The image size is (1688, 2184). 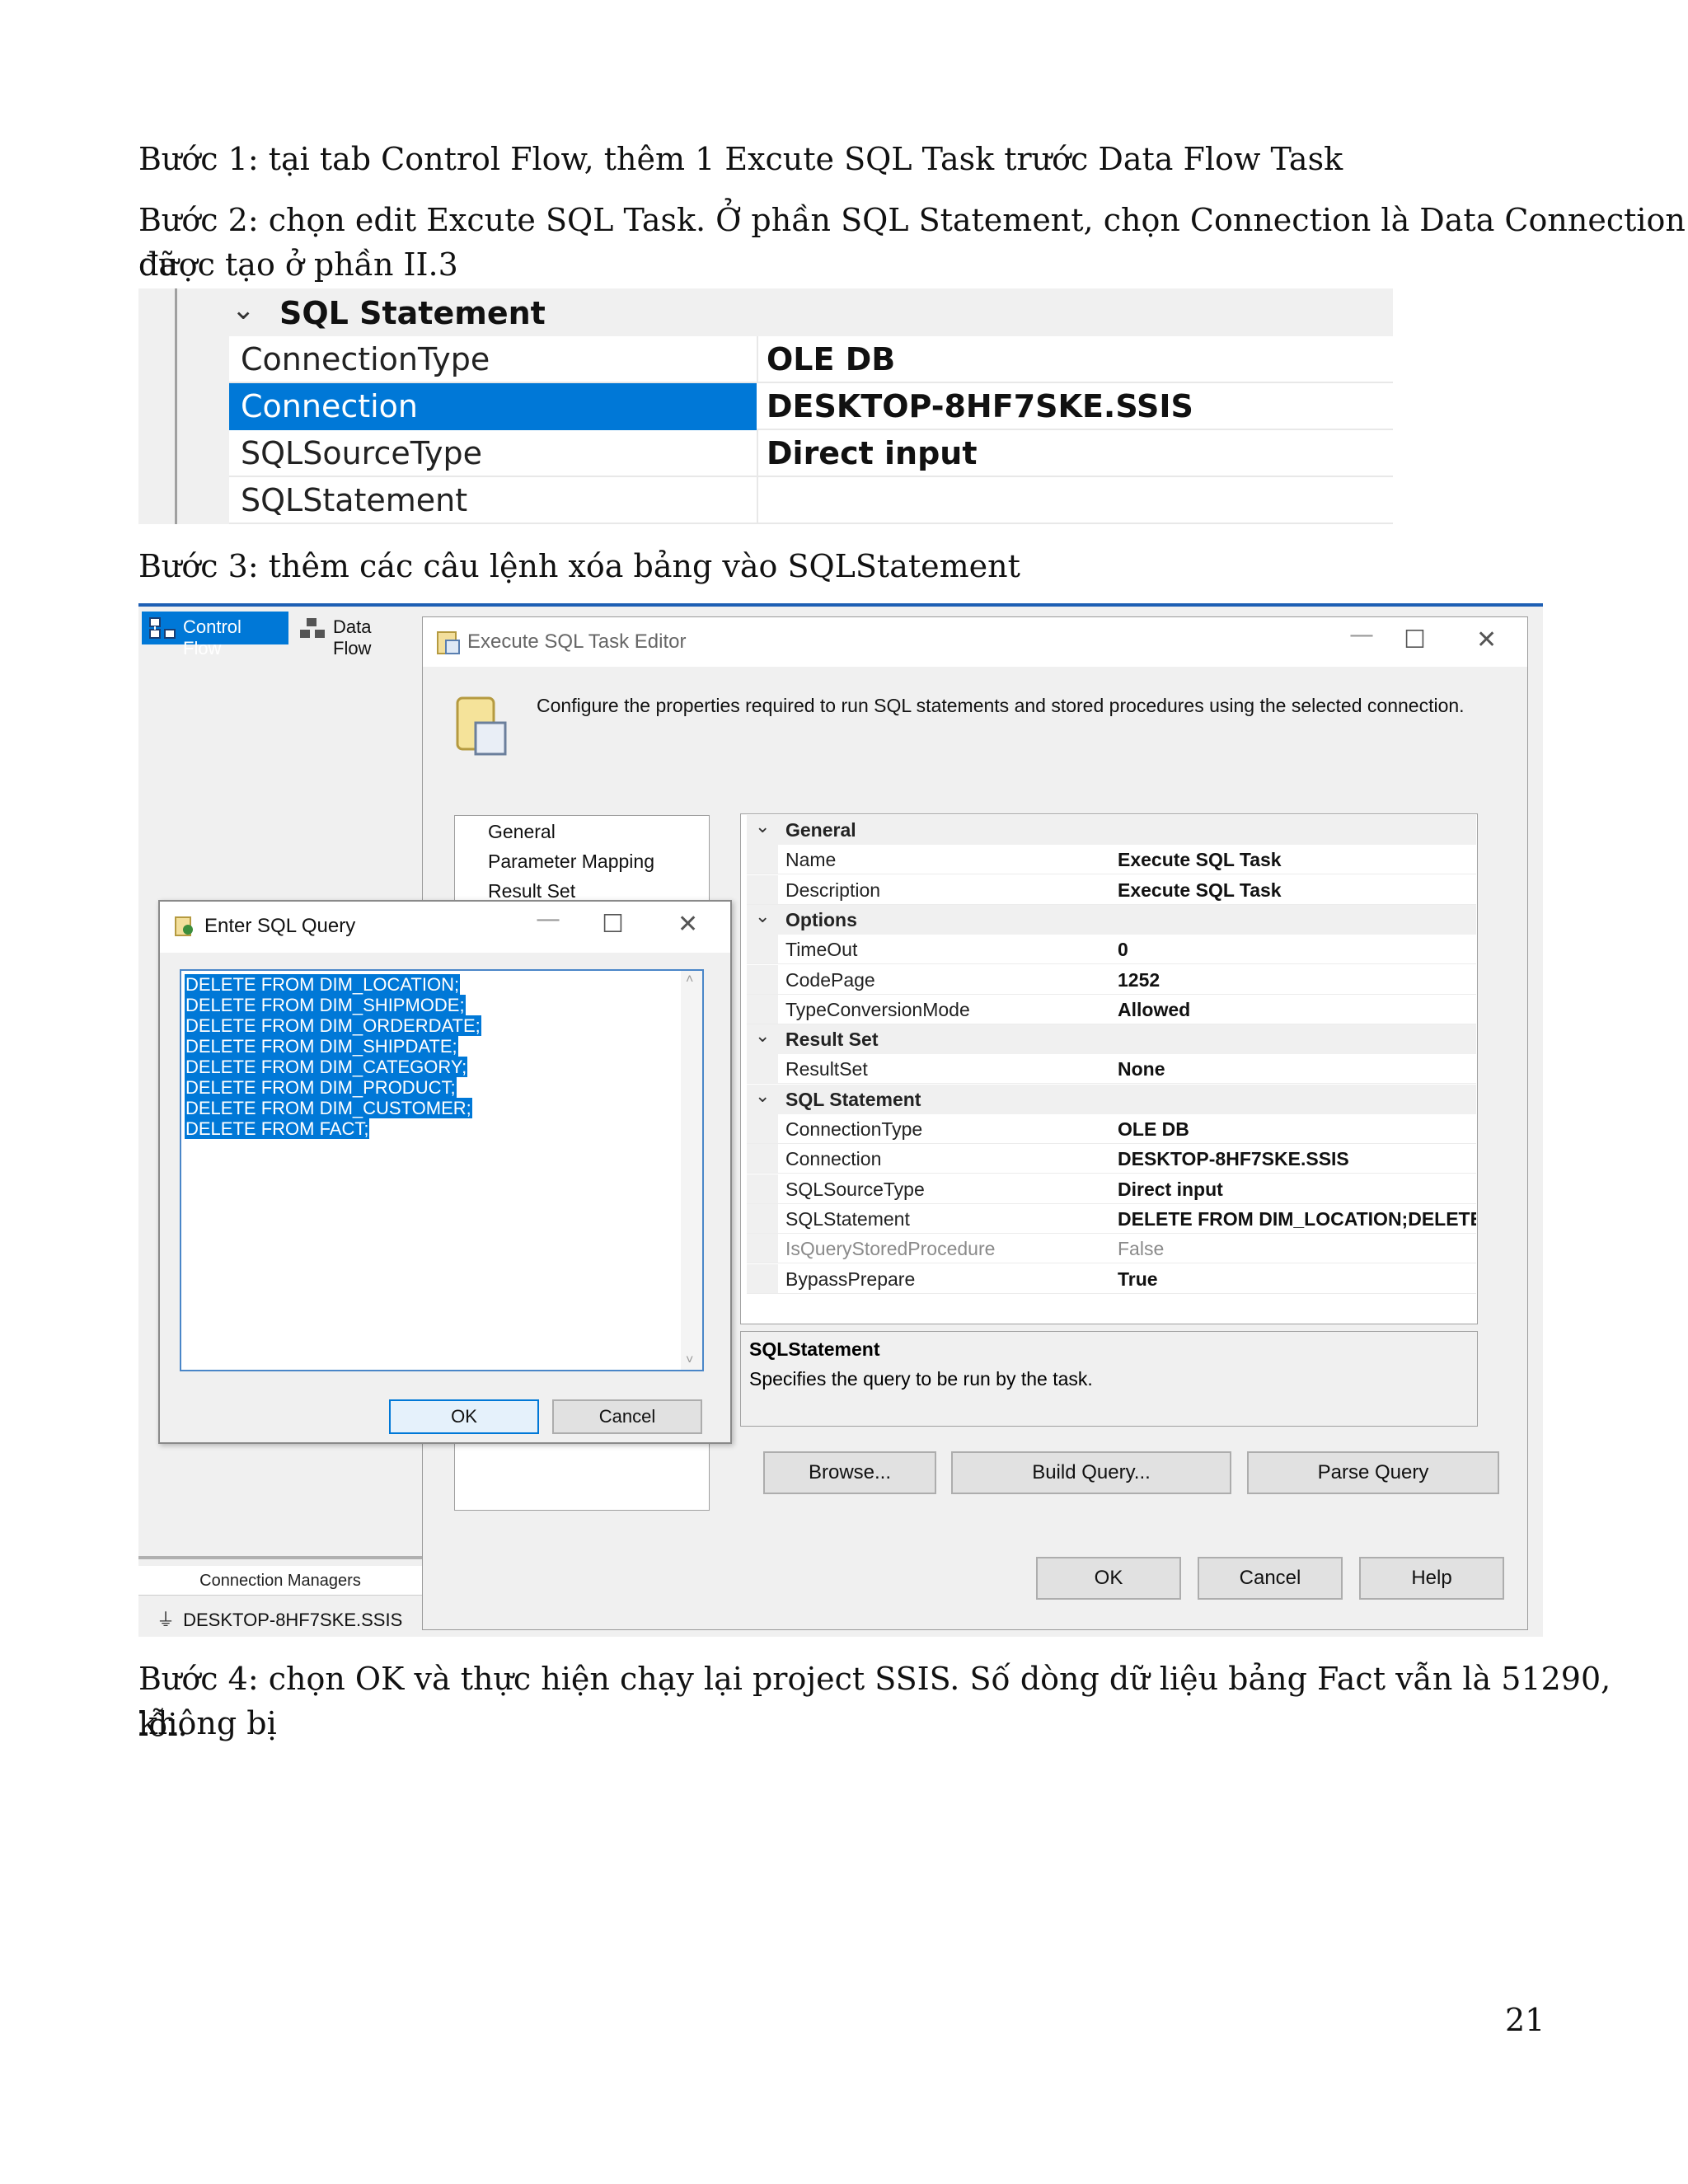 I want to click on parse-query-button: Parse Query, so click(x=1373, y=1472).